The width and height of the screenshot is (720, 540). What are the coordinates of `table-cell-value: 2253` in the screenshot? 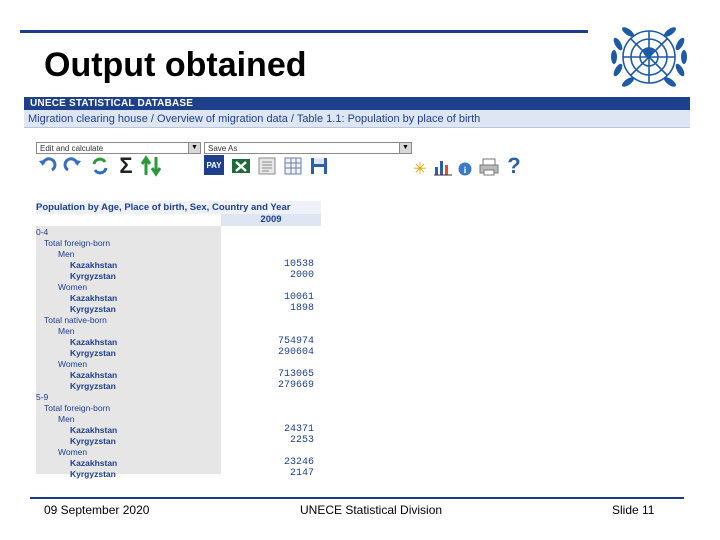 It's located at (301, 440).